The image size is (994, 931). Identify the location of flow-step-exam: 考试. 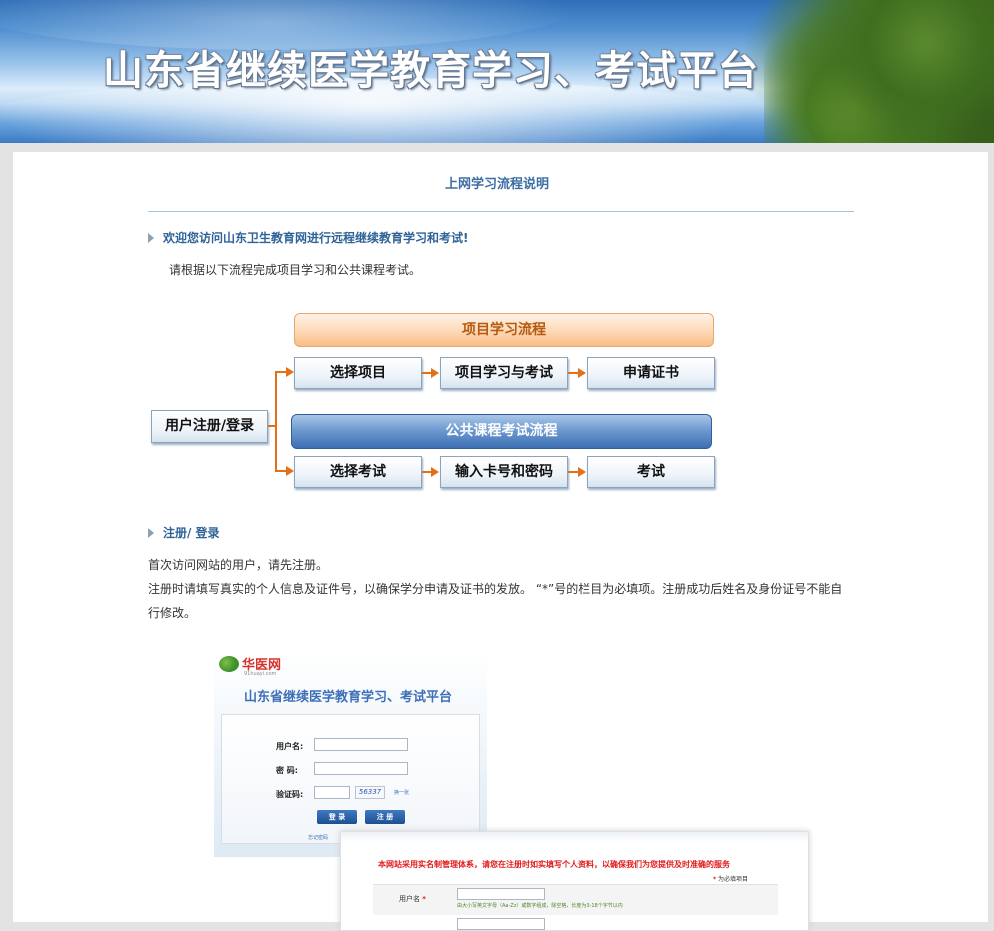
(651, 472).